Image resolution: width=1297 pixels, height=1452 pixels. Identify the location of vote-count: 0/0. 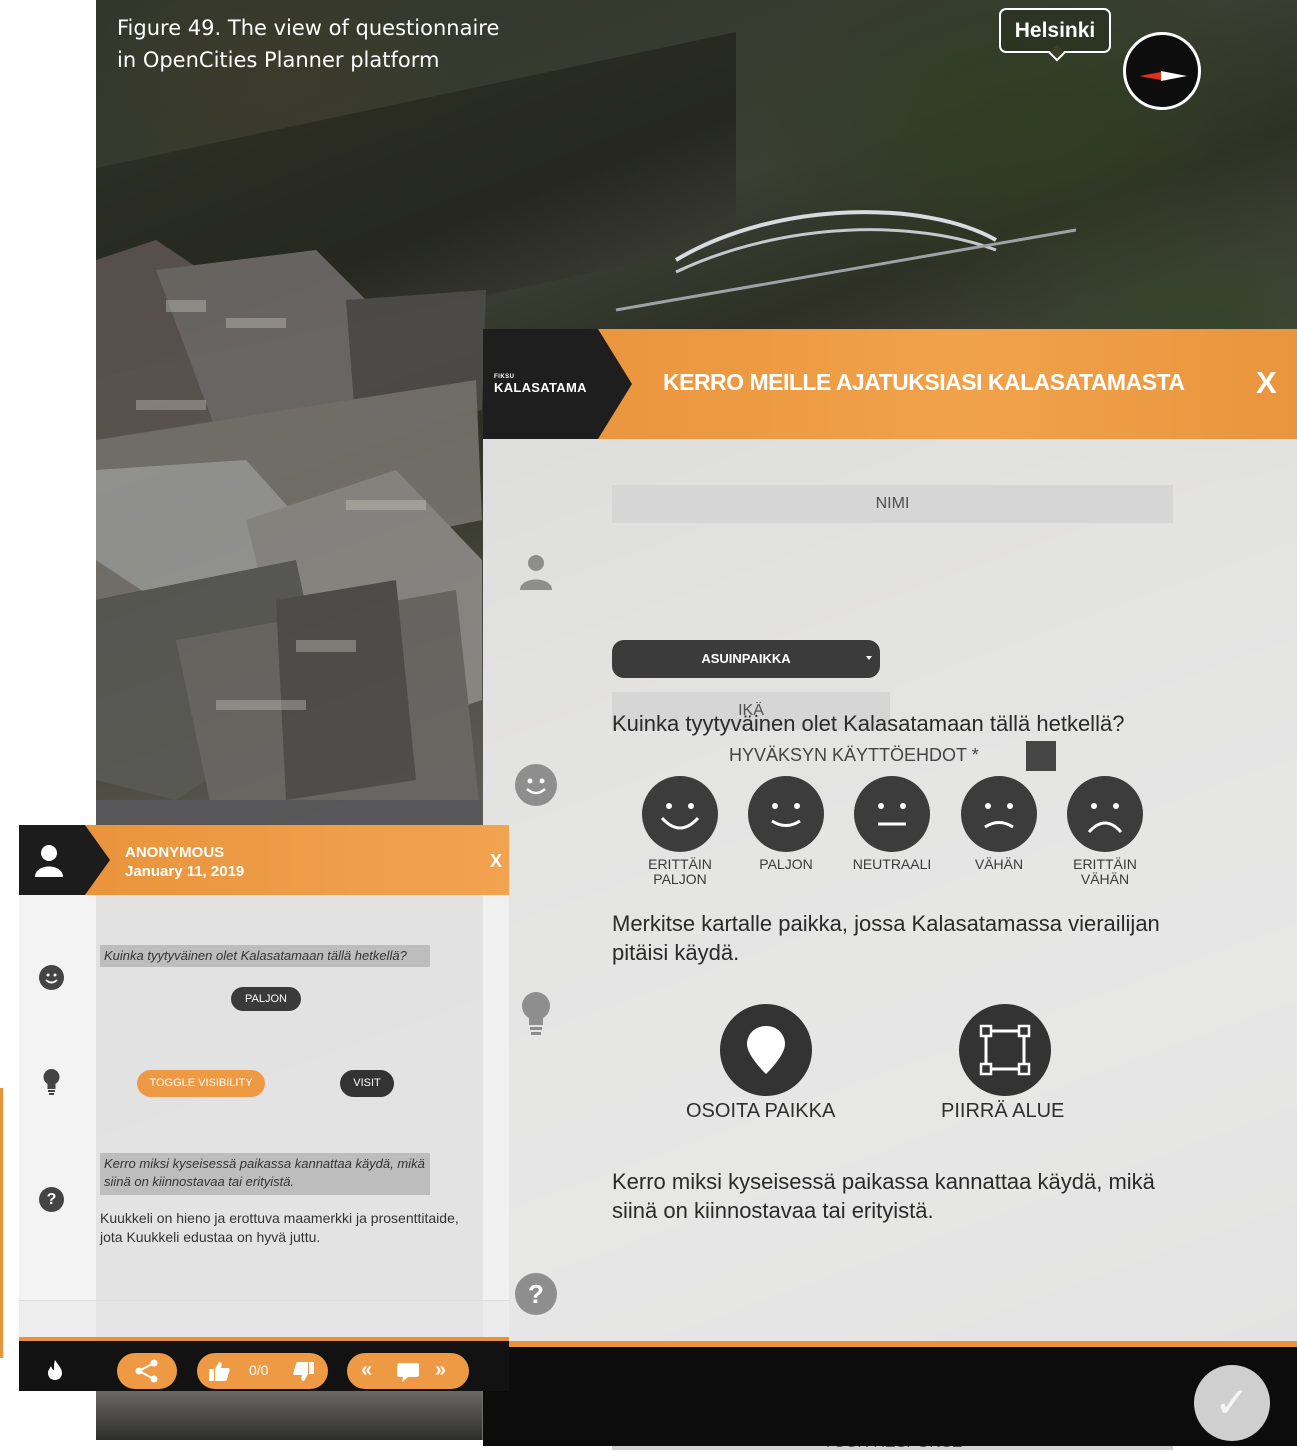
(259, 1370).